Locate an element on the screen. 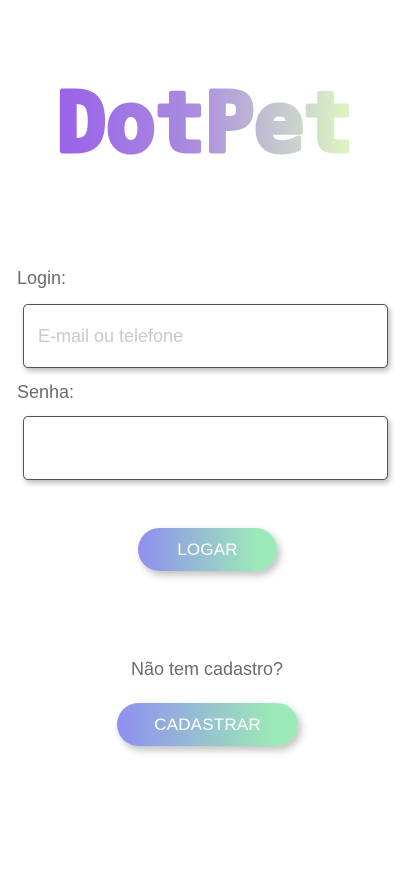 This screenshot has width=414, height=896. logo-wordmark: DotPet is located at coordinates (204, 123).